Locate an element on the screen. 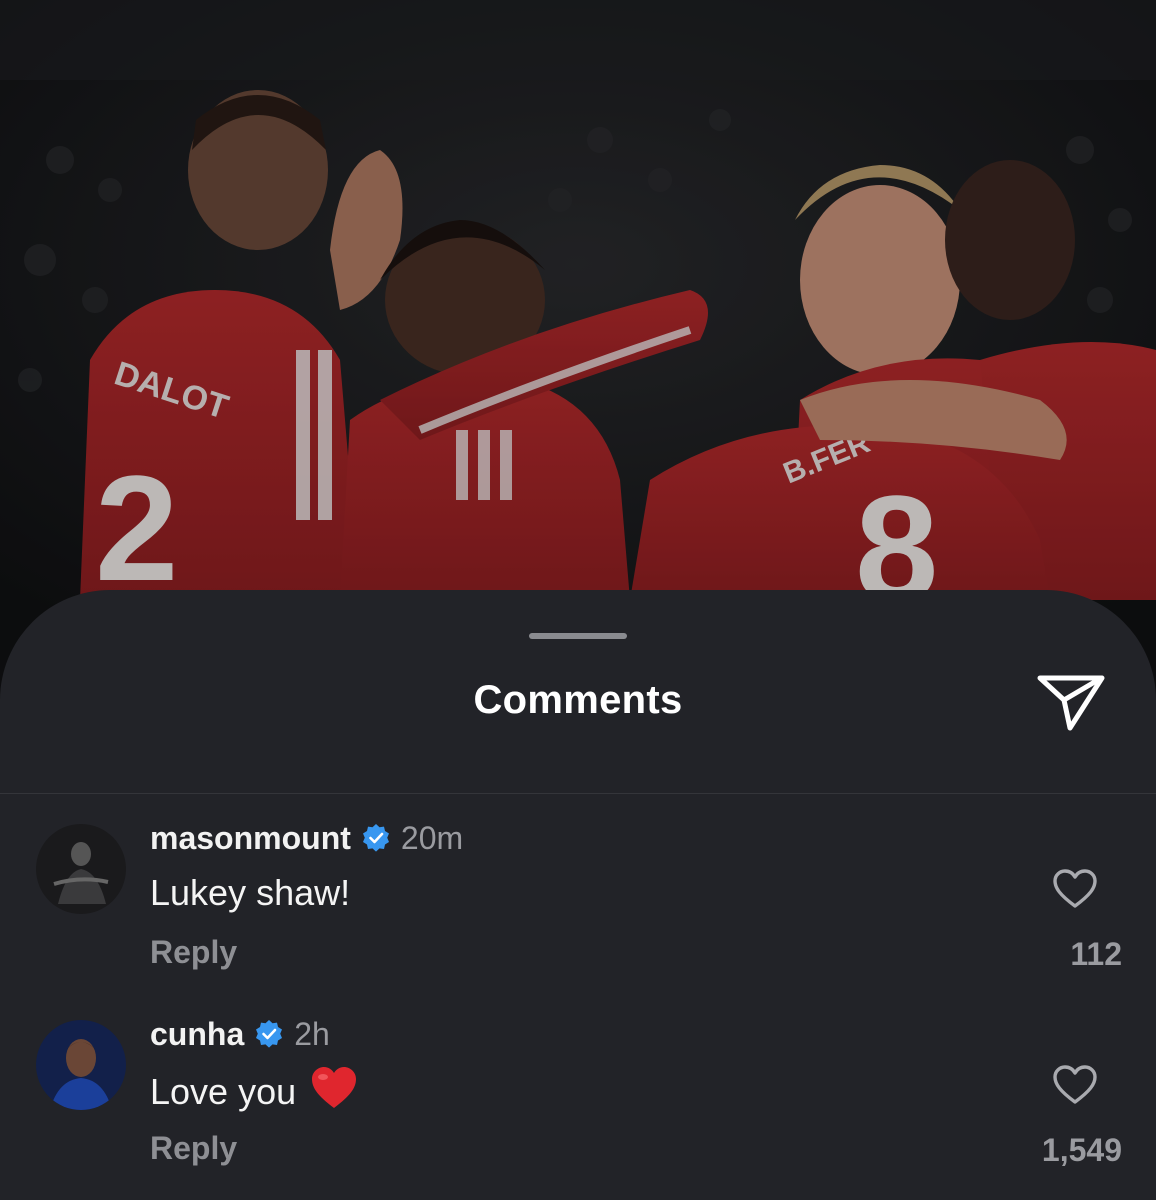 This screenshot has width=1156, height=1200. comment-text: Love you is located at coordinates (254, 1089).